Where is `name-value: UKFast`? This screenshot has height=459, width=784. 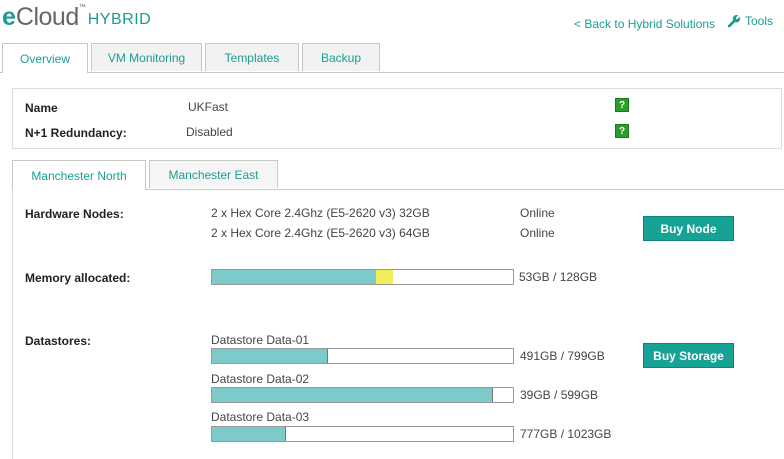
name-value: UKFast is located at coordinates (208, 107).